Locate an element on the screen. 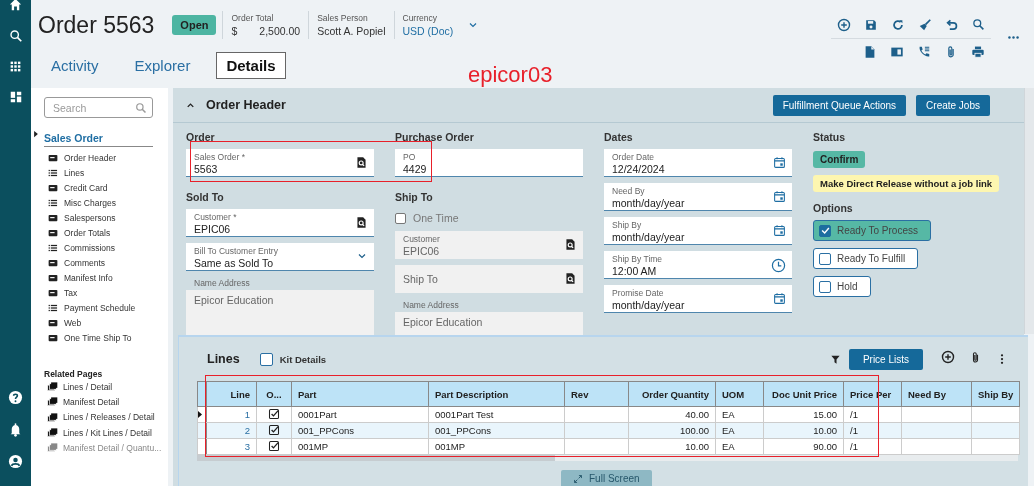  column-header: Need By is located at coordinates (936, 394).